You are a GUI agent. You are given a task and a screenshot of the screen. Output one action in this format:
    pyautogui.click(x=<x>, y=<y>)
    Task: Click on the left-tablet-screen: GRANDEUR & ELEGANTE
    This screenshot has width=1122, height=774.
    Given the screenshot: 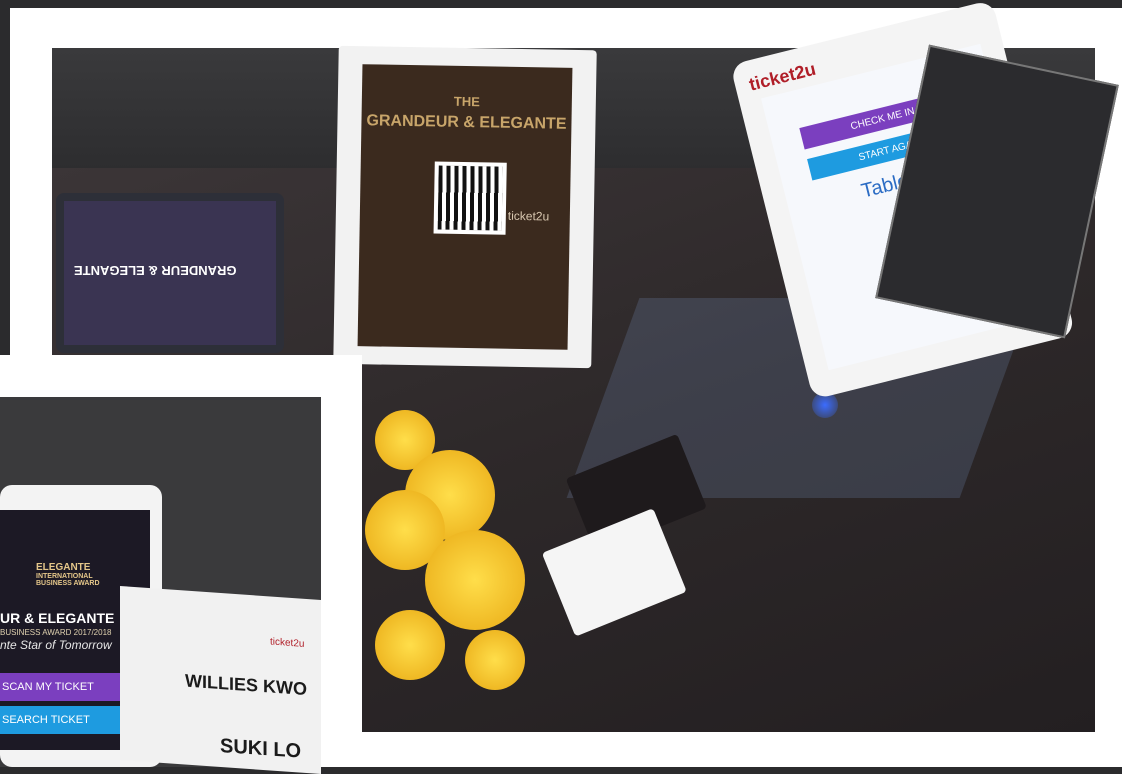 What is the action you would take?
    pyautogui.click(x=170, y=273)
    